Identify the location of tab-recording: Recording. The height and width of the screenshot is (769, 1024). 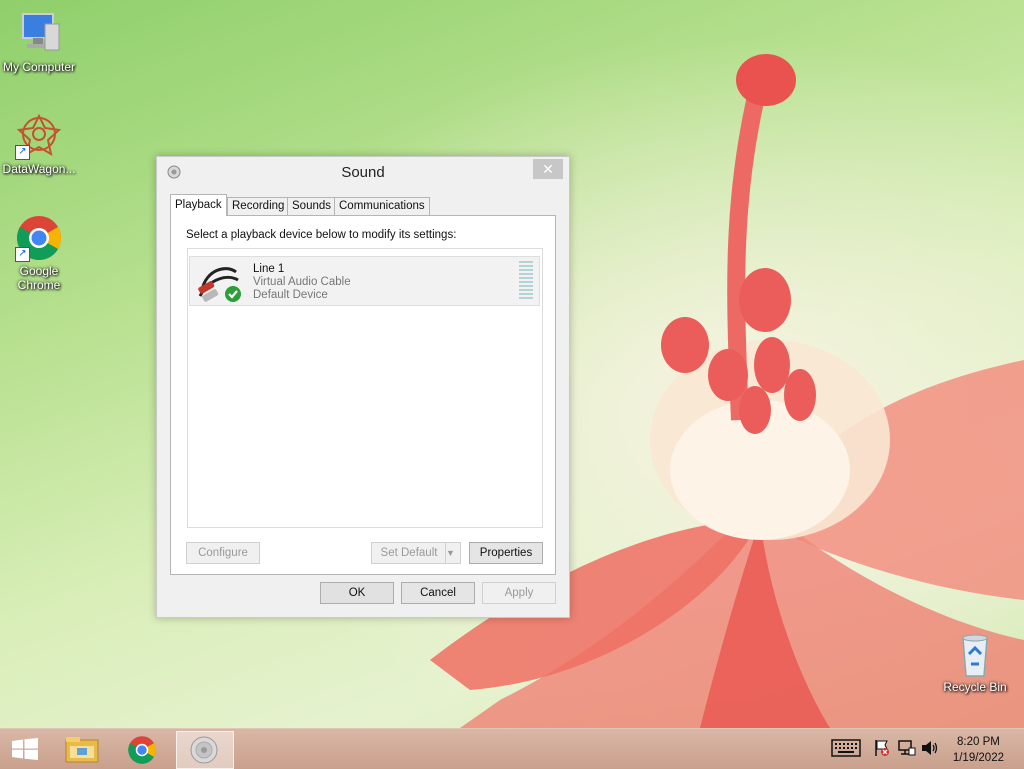
(258, 206).